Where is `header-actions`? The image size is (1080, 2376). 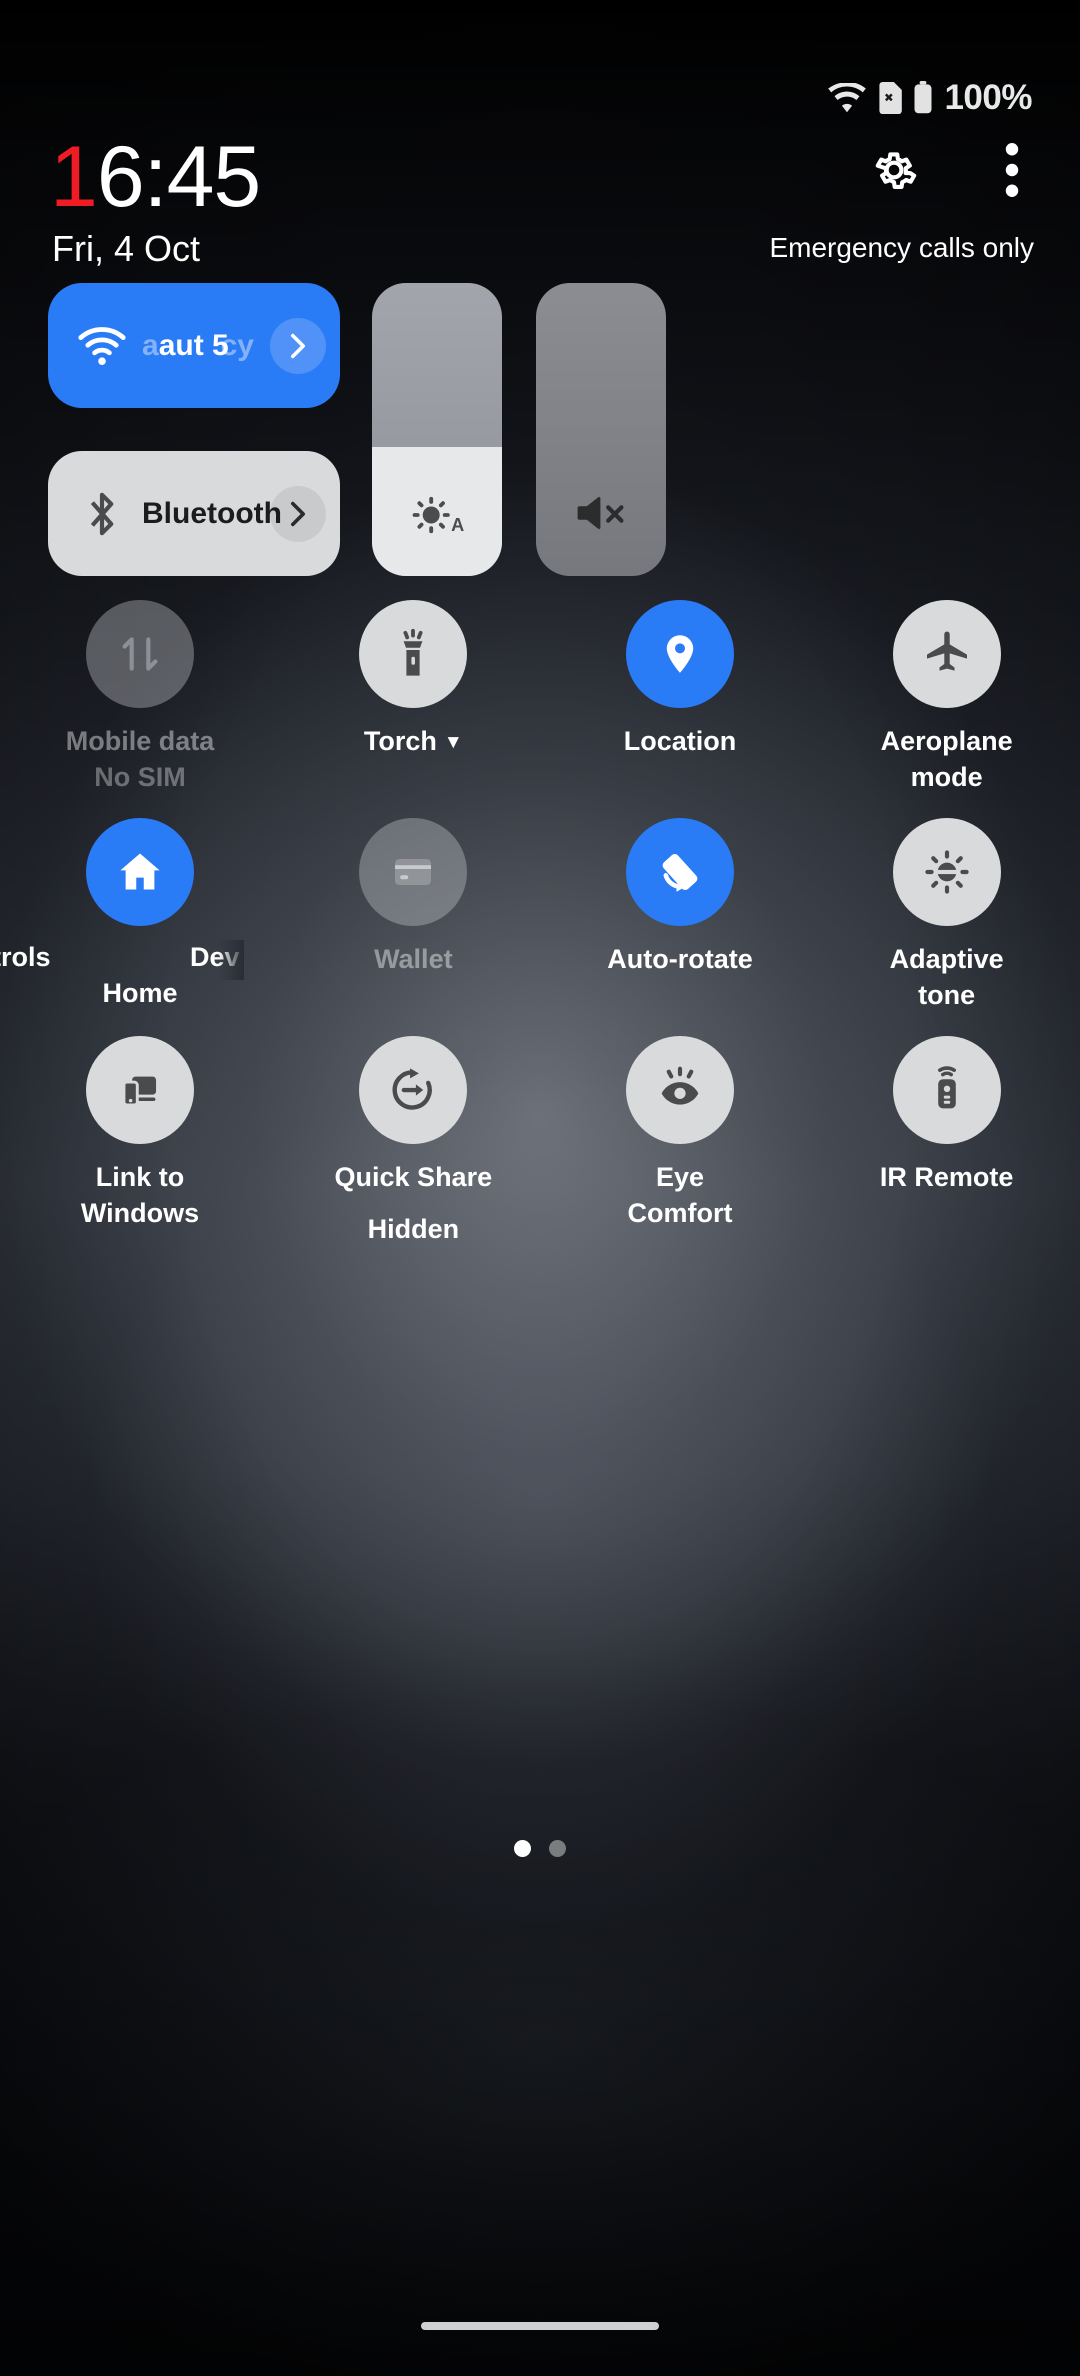
header-actions is located at coordinates (890, 165).